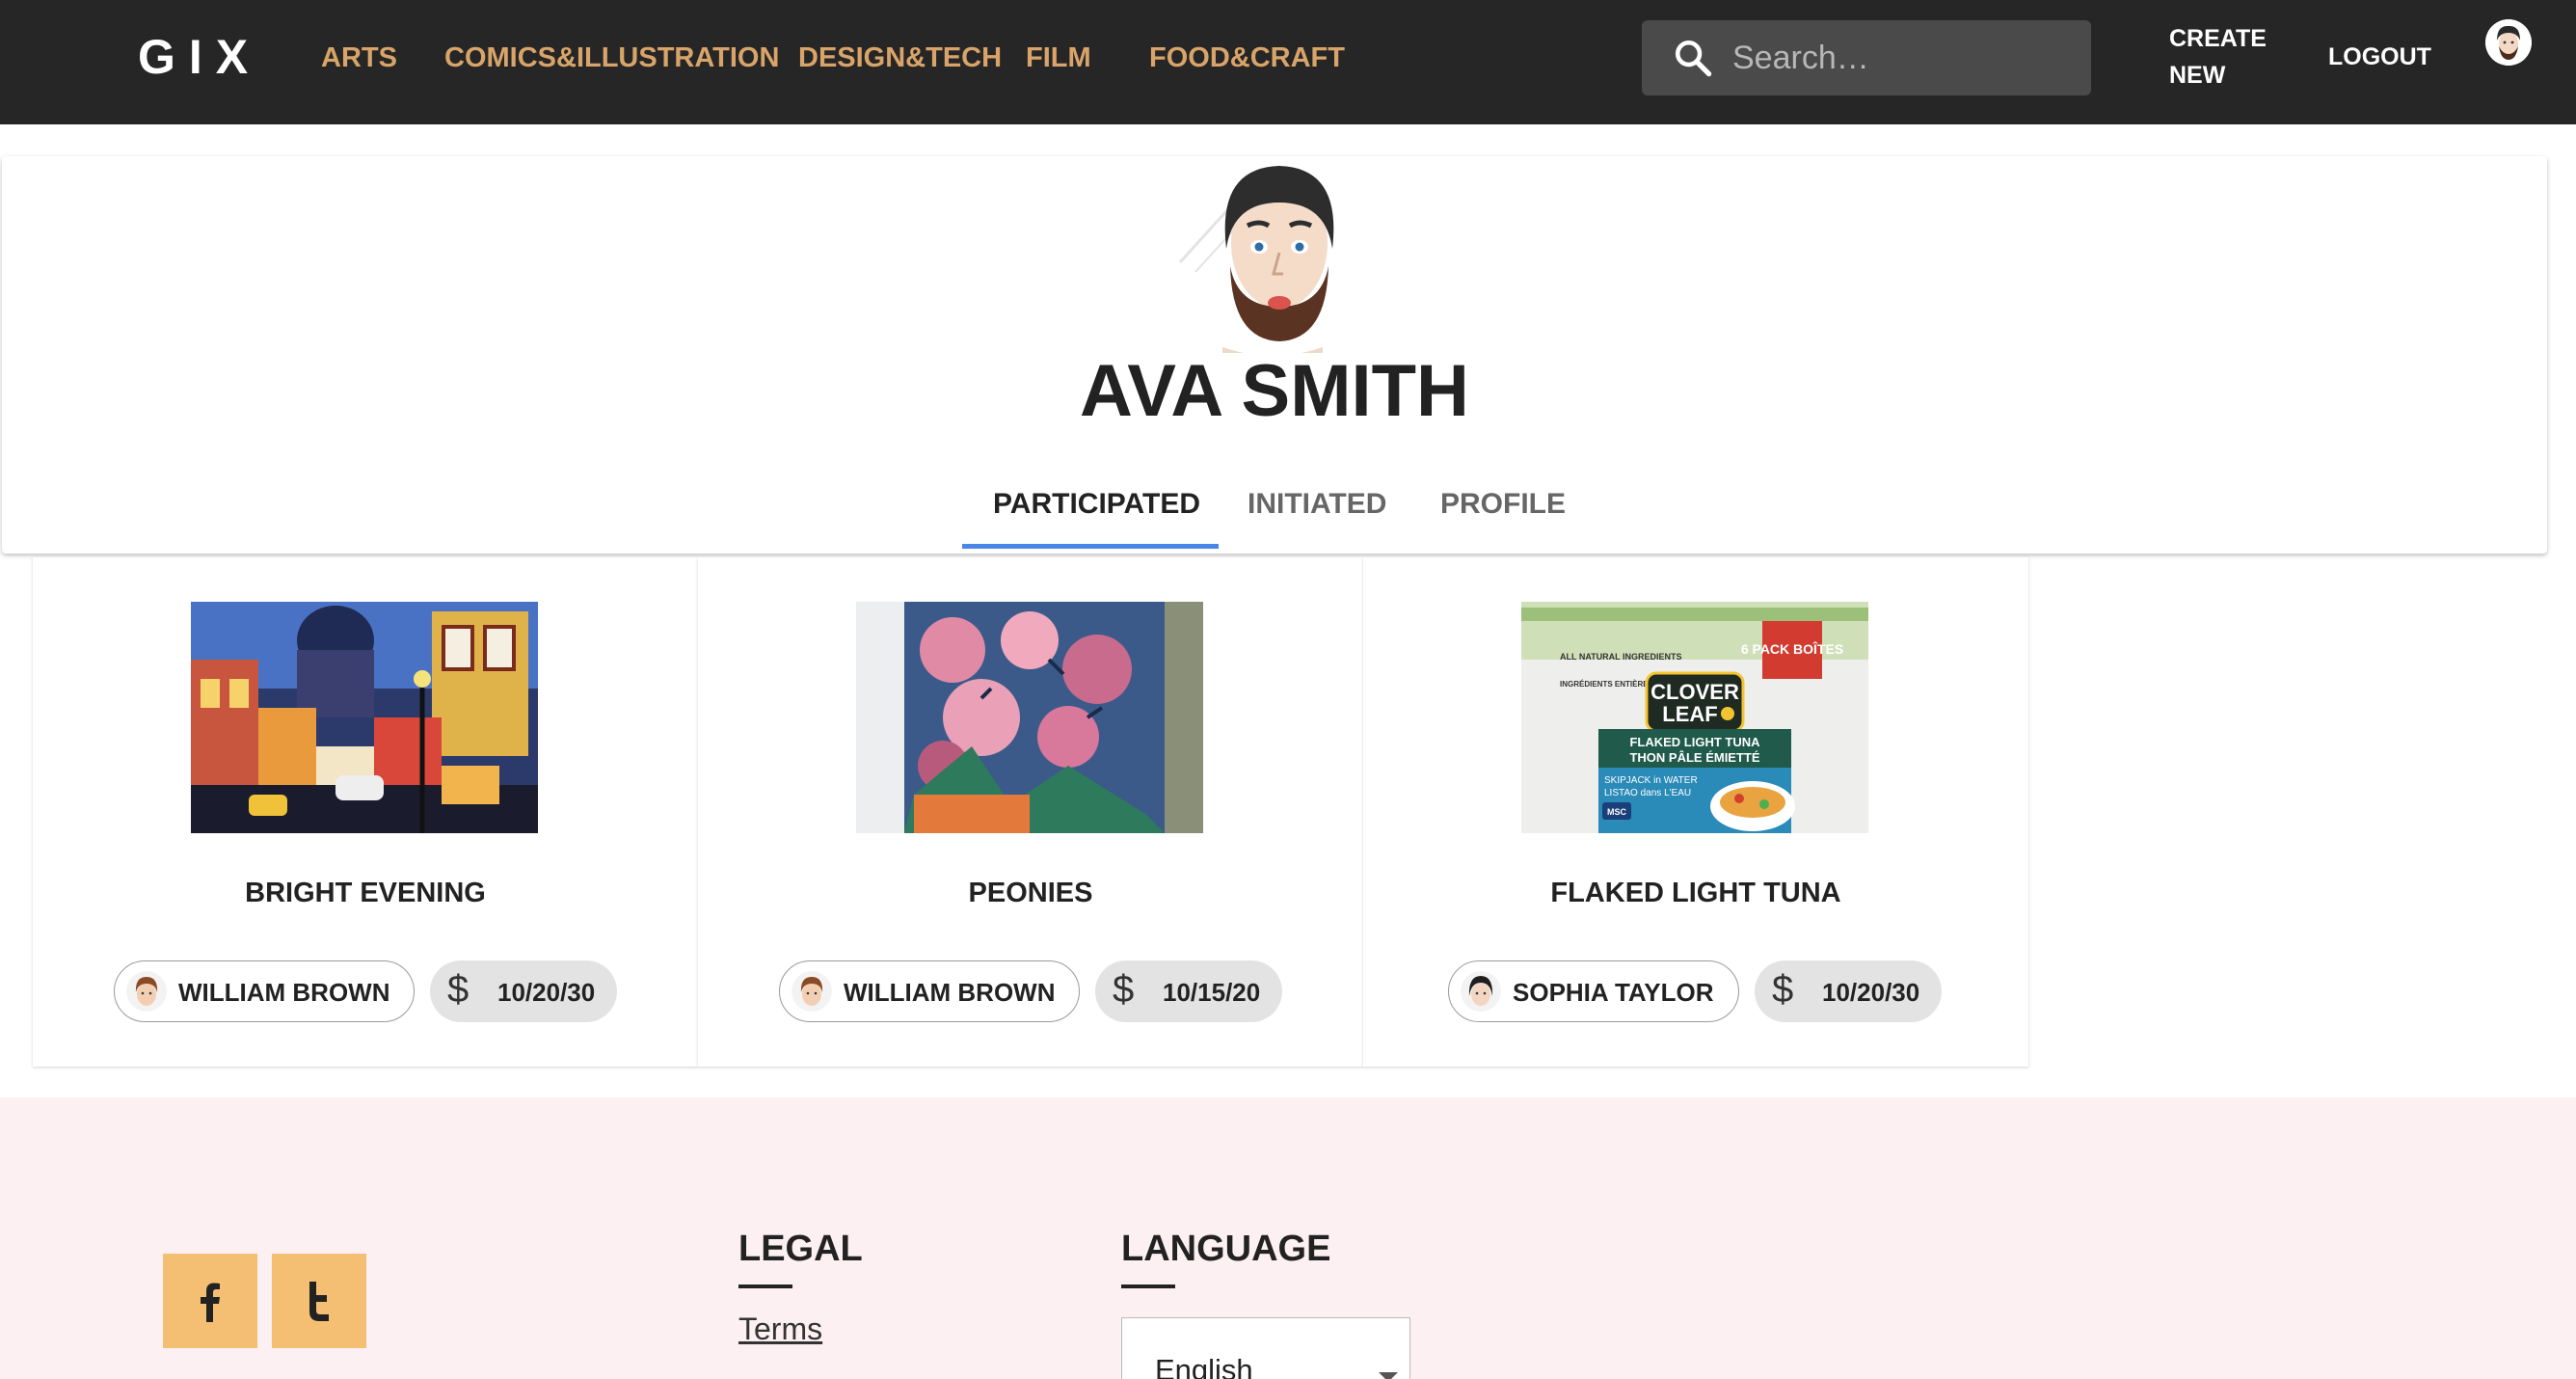  I want to click on user-avatar, so click(2508, 42).